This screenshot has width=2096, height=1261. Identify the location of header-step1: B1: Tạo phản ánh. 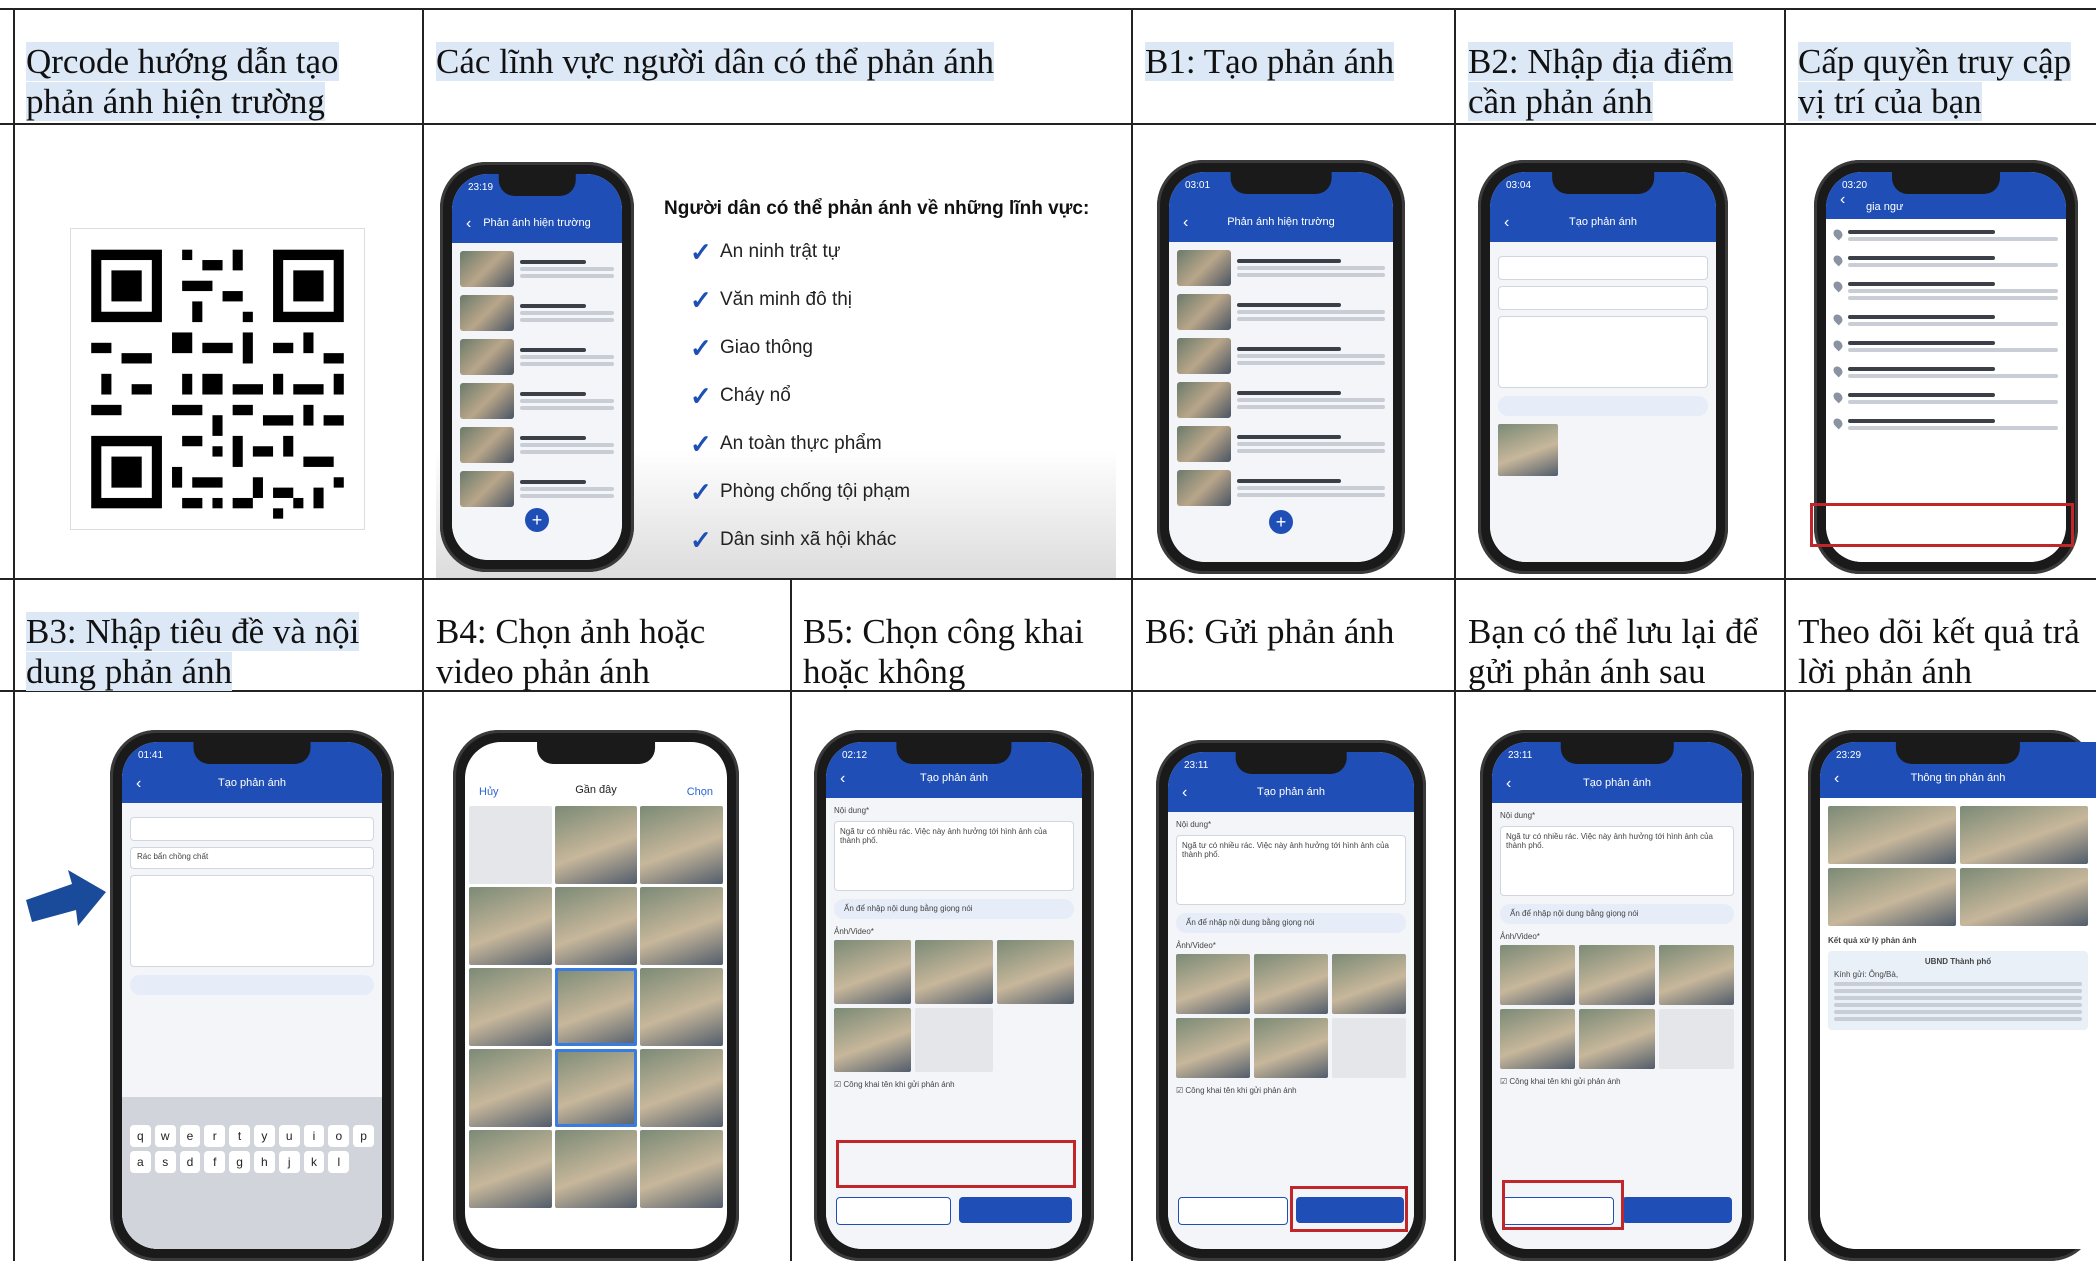
(1270, 61).